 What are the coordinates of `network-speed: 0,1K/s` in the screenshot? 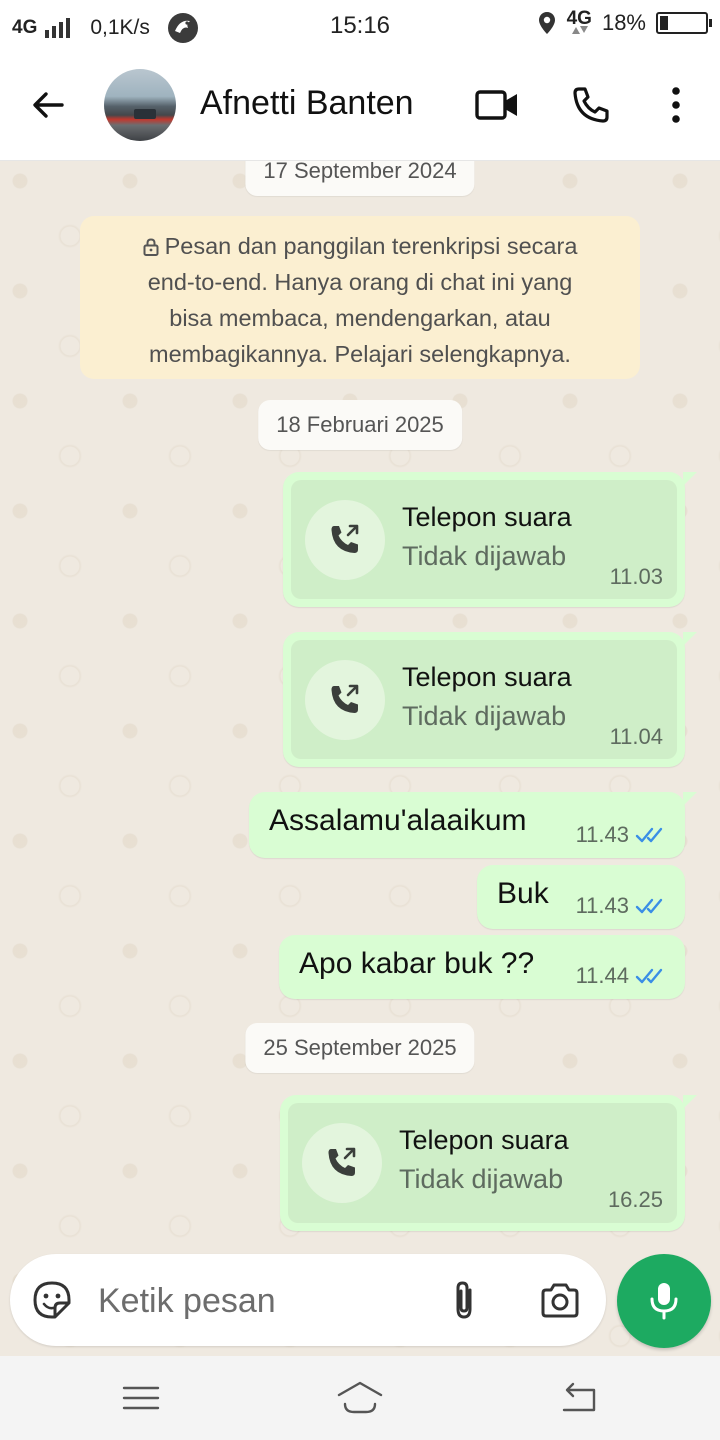 It's located at (120, 27).